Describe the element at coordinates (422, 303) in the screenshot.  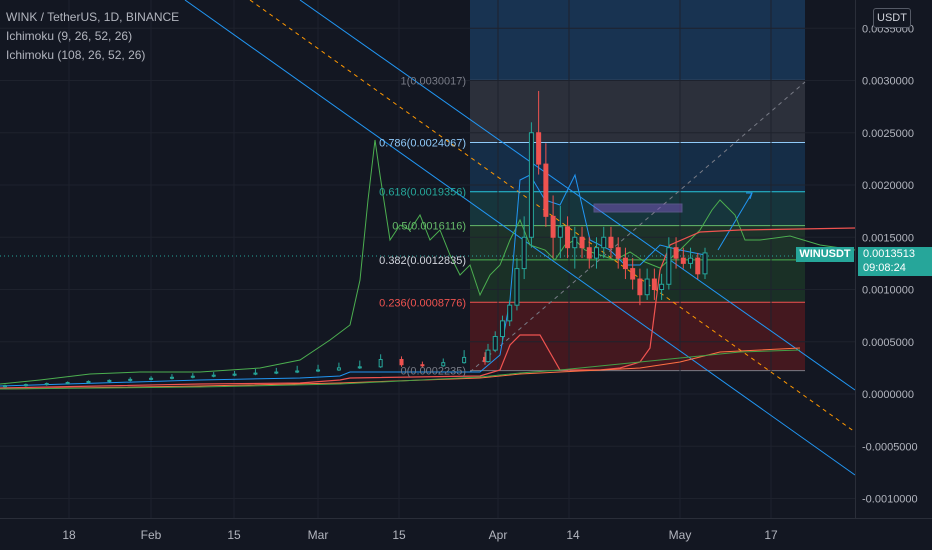
I see `fib-label: 0.236(0.0008776)` at that location.